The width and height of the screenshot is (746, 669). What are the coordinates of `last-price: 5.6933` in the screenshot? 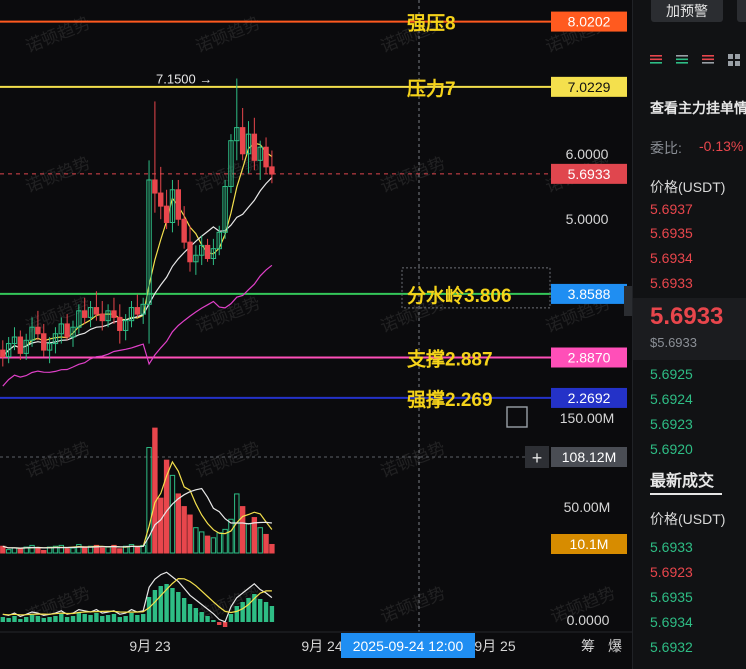 It's located at (687, 316).